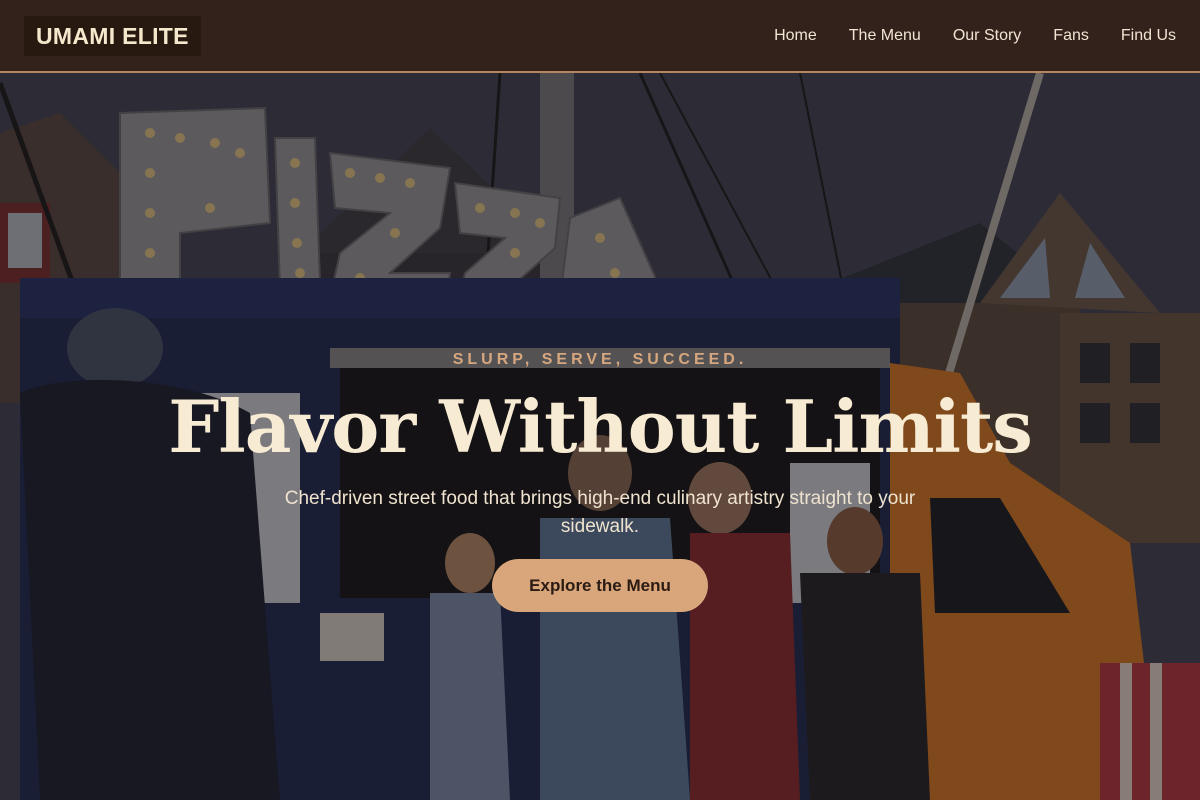 This screenshot has height=800, width=1200. I want to click on main-nav: Home The Menu Our Story Fans Find Us, so click(975, 36).